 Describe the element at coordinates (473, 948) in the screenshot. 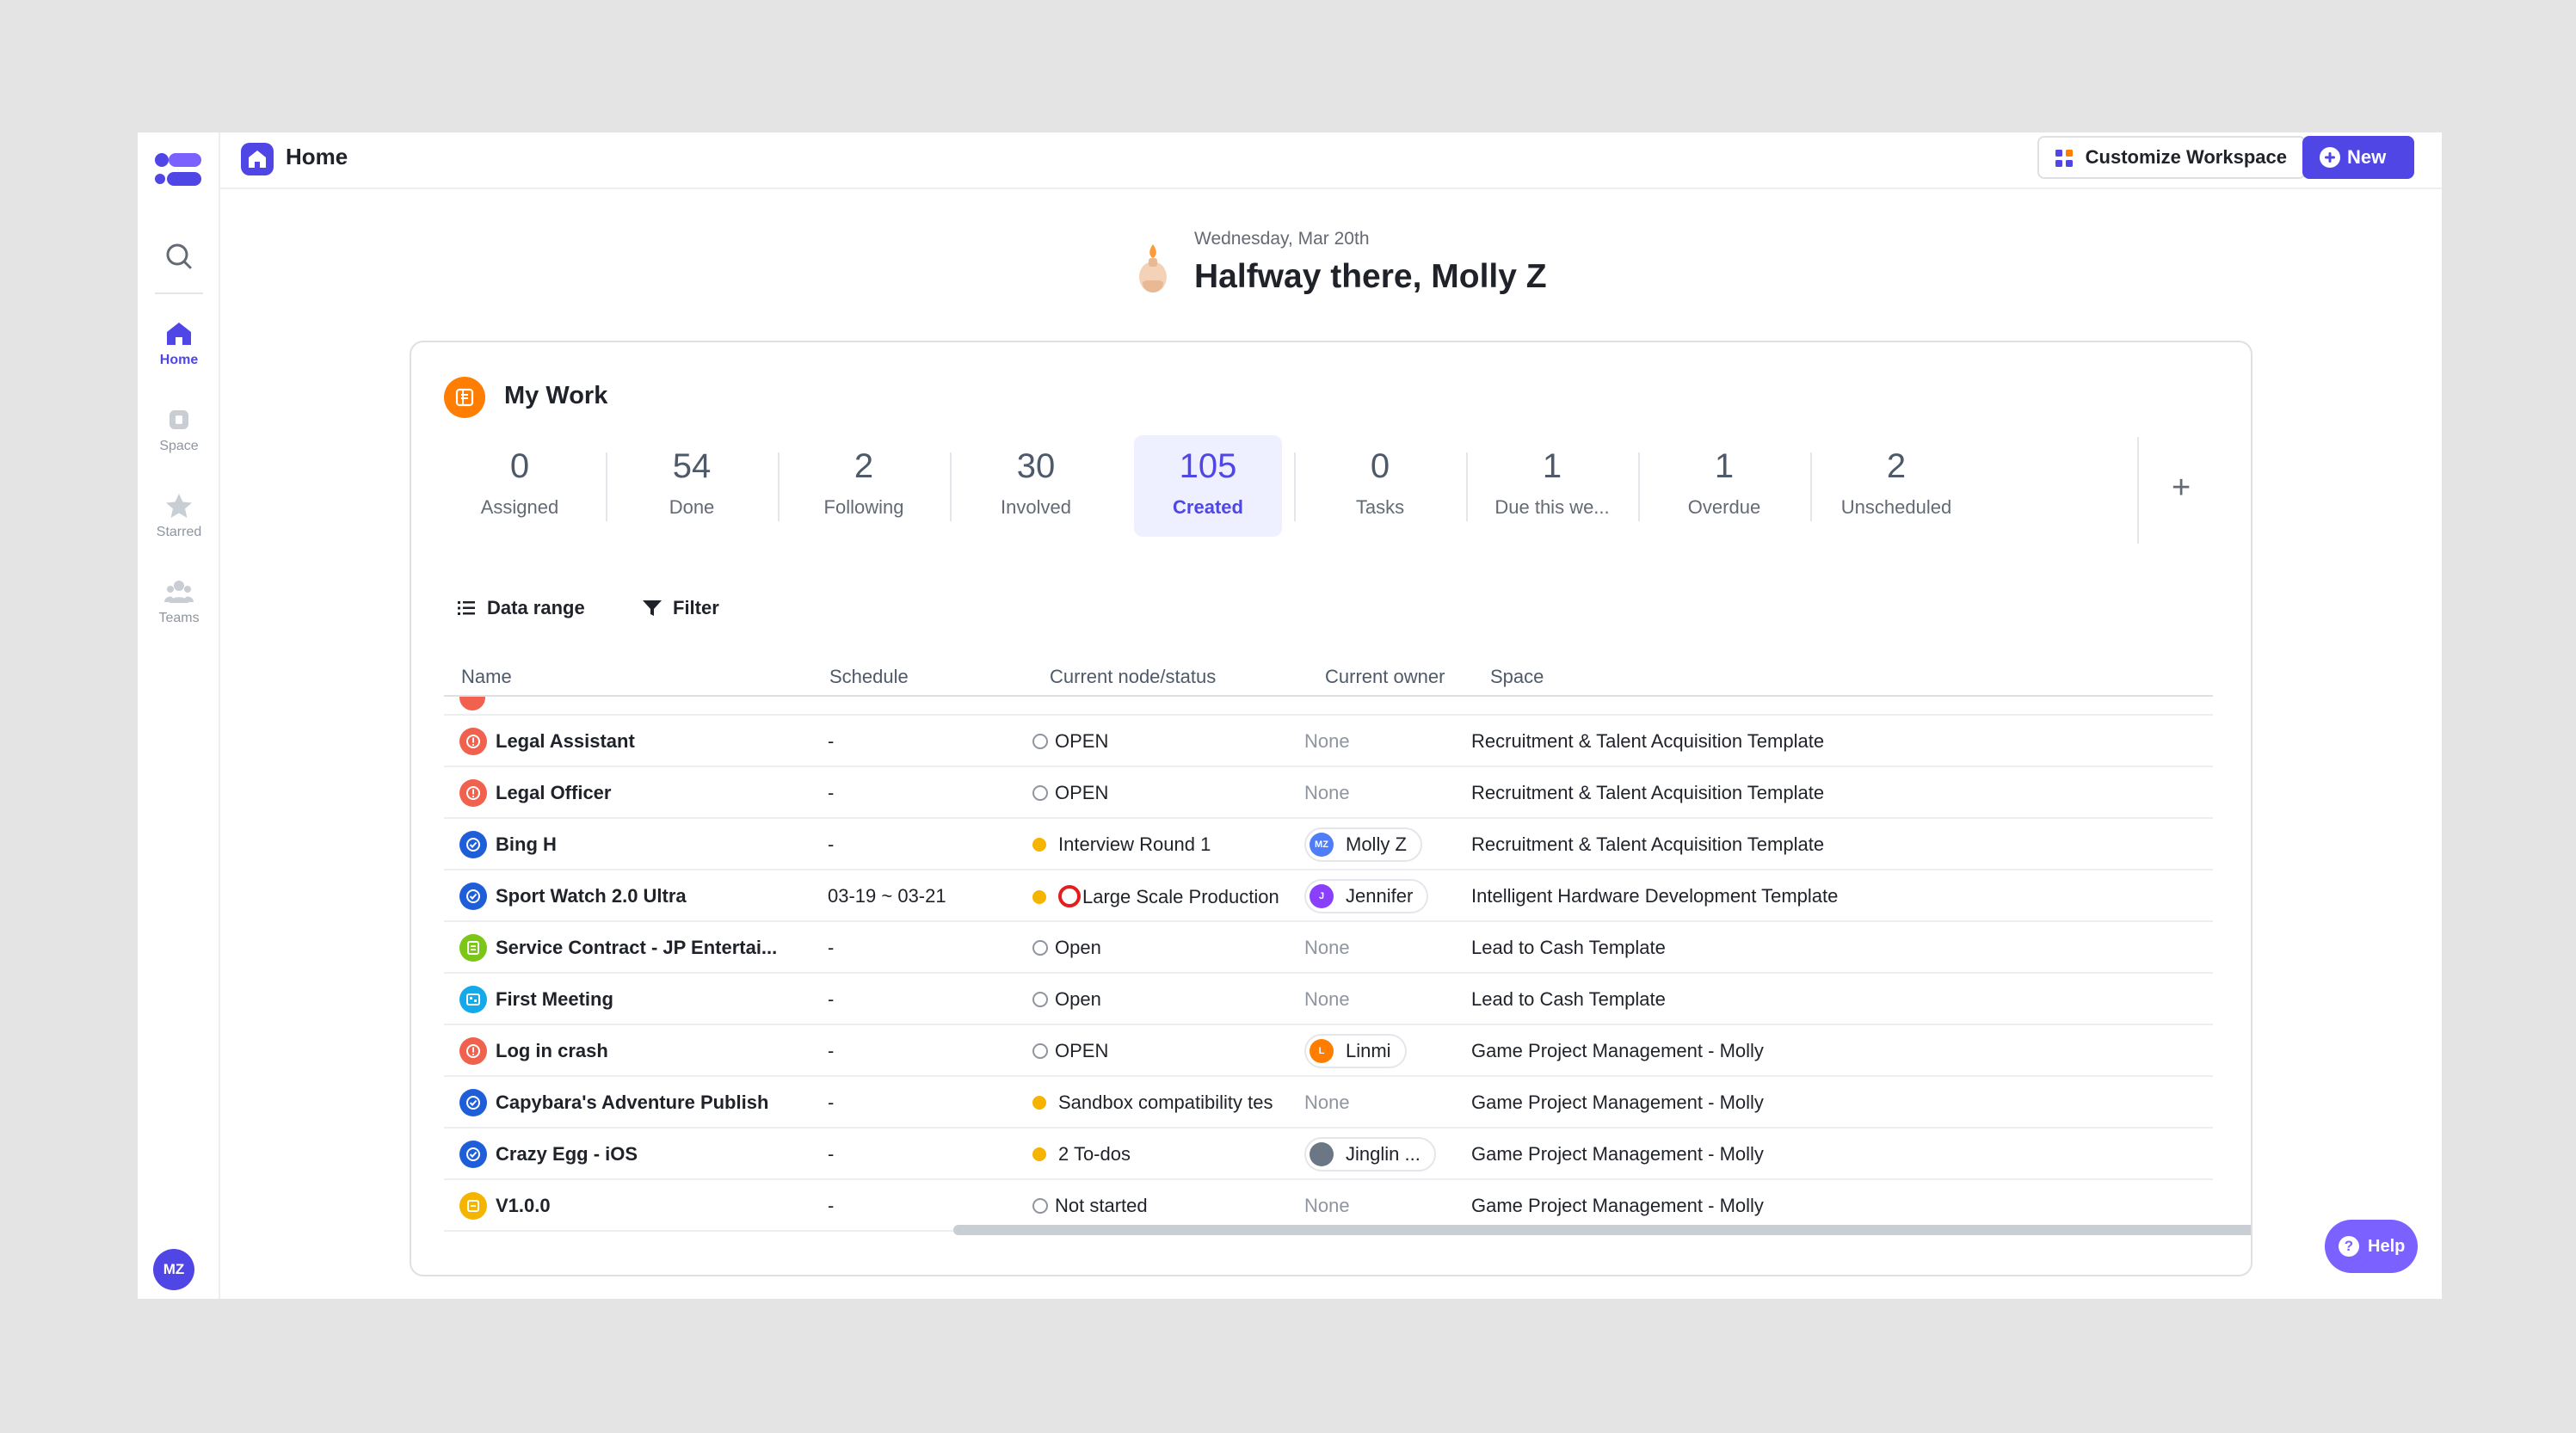

I see `contract-icon` at that location.